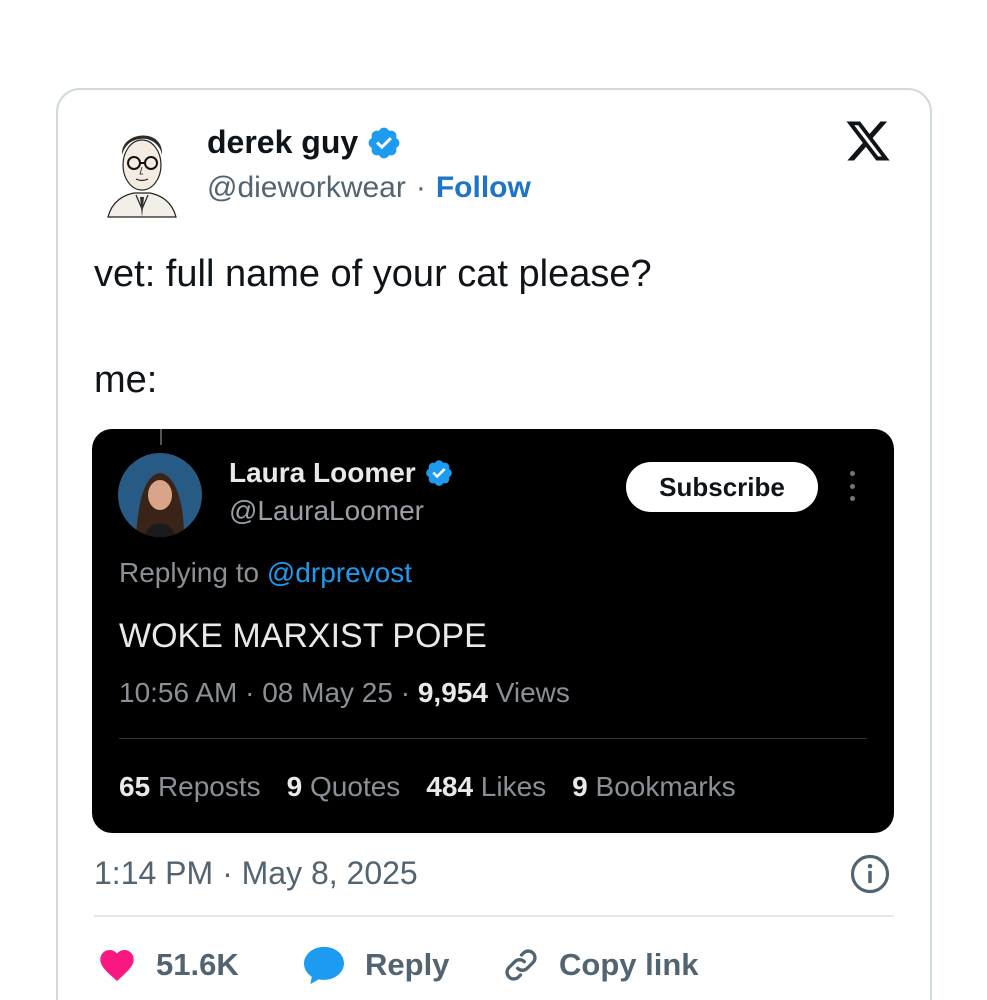 Image resolution: width=987 pixels, height=1000 pixels. I want to click on copy-link-label: Copy link, so click(629, 964).